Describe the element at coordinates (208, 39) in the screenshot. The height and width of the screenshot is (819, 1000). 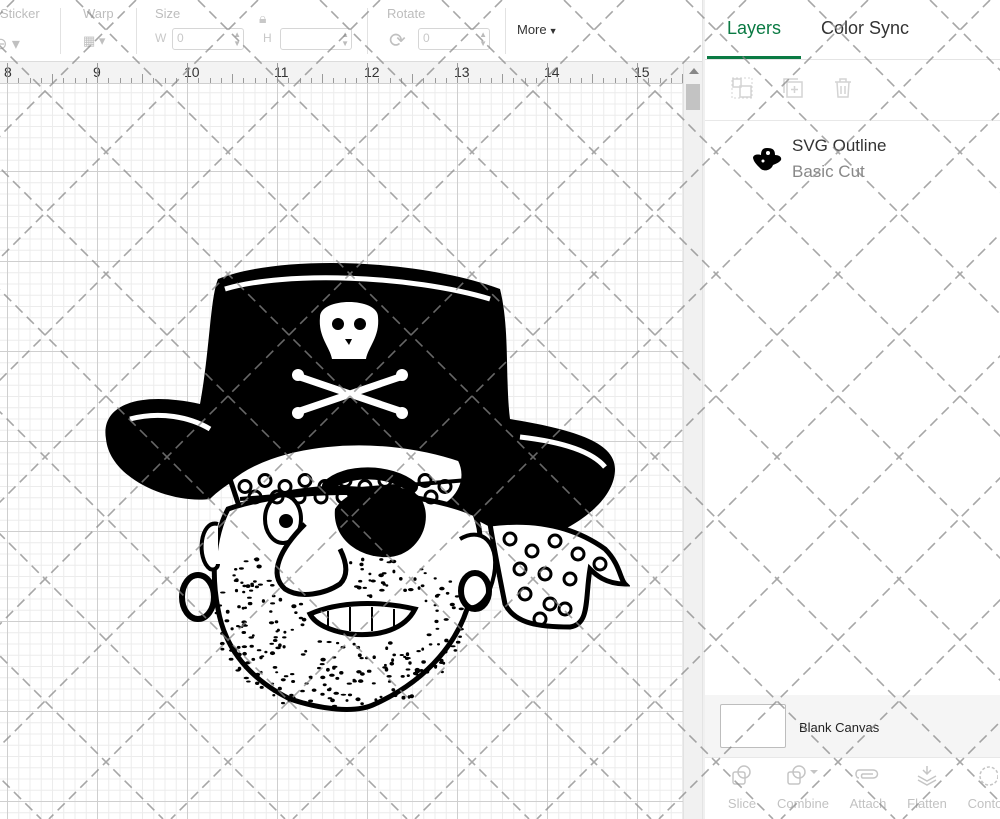
I see `width-input: 0 ▲ ▼` at that location.